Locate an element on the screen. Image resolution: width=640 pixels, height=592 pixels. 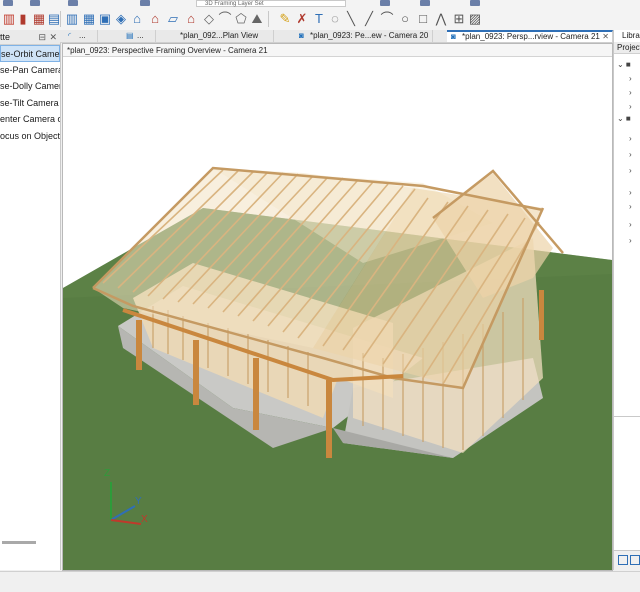
rectangle-icon: □ is located at coordinates (423, 19).